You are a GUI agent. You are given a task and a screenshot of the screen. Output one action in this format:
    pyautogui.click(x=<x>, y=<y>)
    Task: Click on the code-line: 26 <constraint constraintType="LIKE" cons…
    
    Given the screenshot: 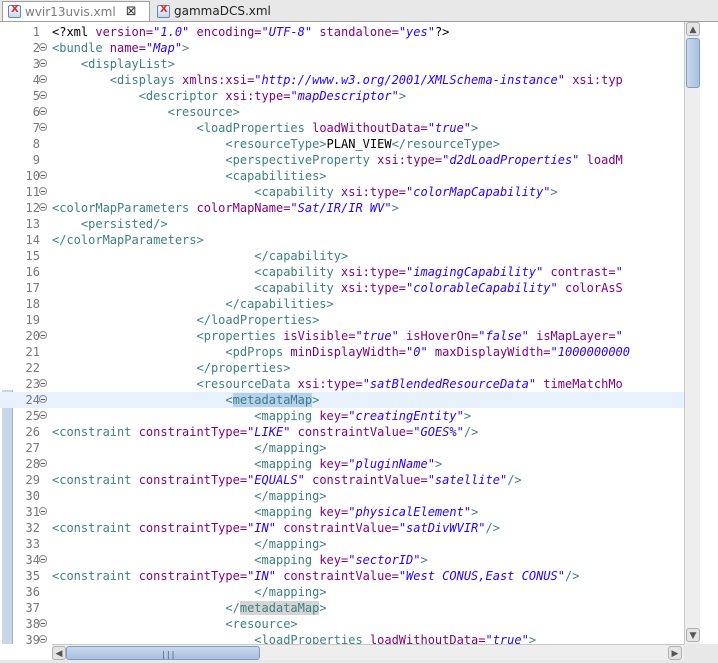 What is the action you would take?
    pyautogui.click(x=342, y=432)
    